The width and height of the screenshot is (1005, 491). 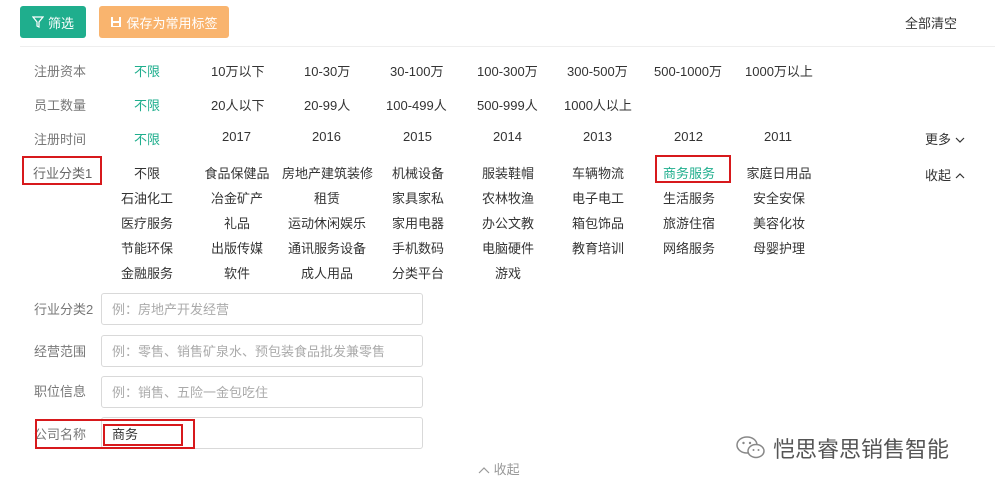 I want to click on collapse-toggle: 收起, so click(x=945, y=174).